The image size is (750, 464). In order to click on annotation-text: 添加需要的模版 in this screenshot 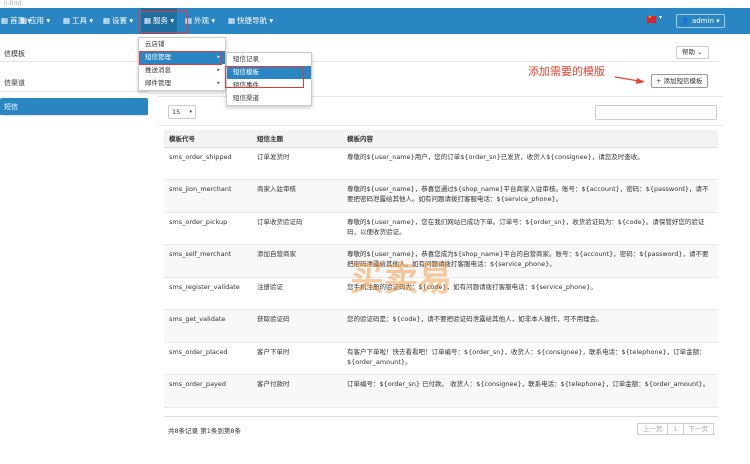, I will do `click(566, 71)`.